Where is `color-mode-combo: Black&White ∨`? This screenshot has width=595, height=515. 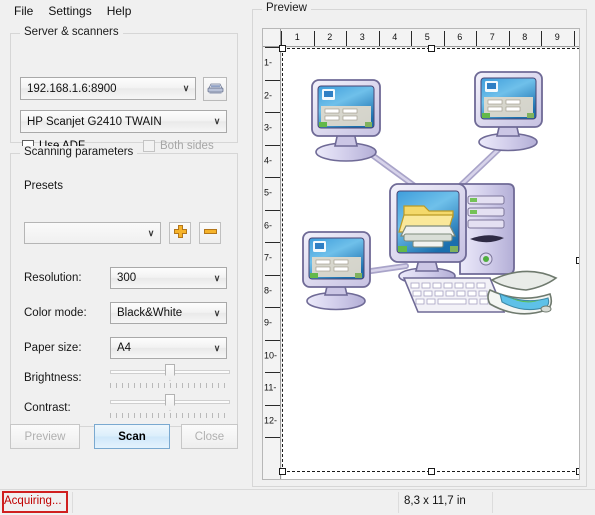
color-mode-combo: Black&White ∨ is located at coordinates (168, 313).